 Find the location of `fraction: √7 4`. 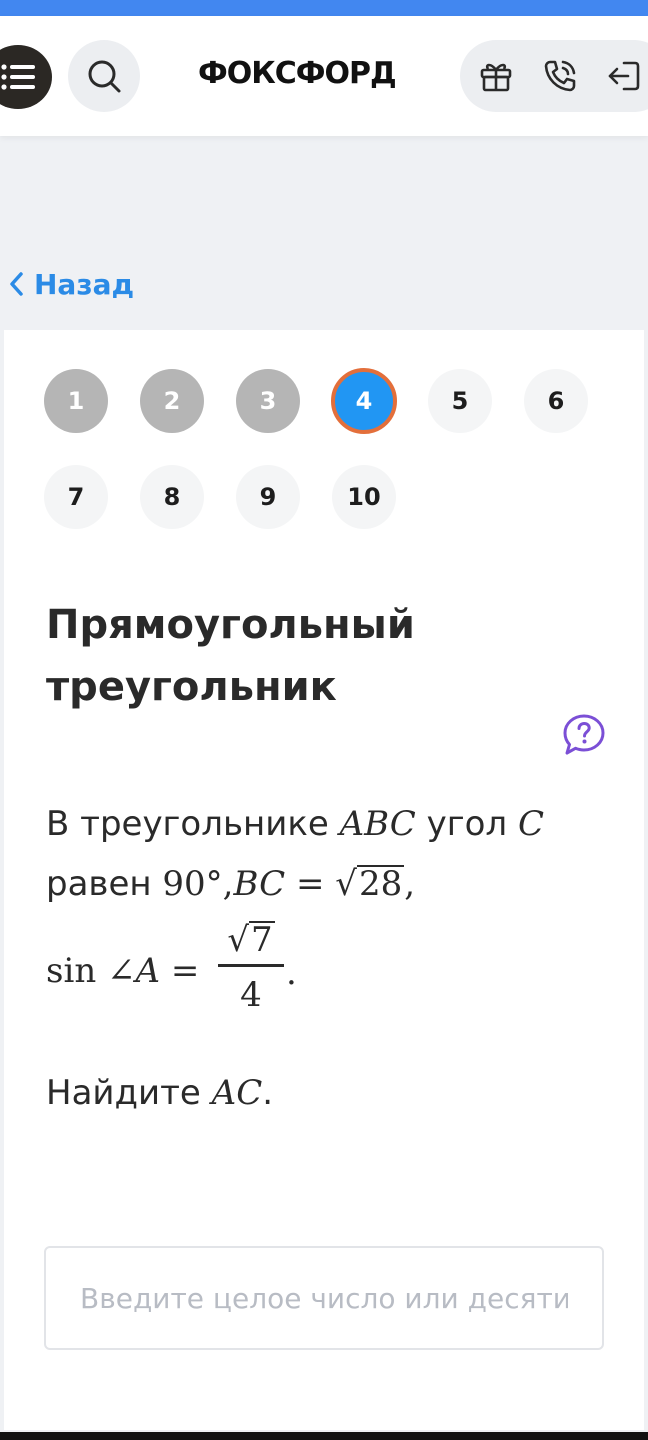

fraction: √7 4 is located at coordinates (251, 967).